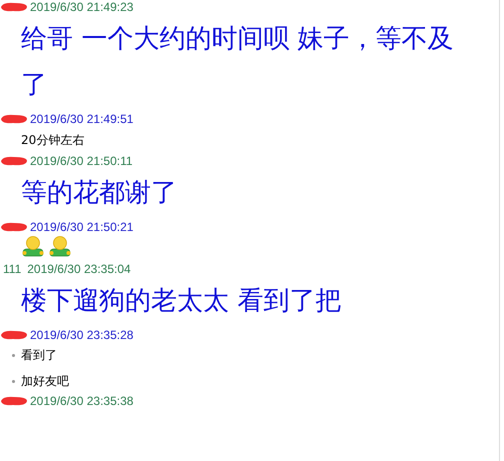  I want to click on timestamp: 2019/6/30 21:50:21, so click(82, 227).